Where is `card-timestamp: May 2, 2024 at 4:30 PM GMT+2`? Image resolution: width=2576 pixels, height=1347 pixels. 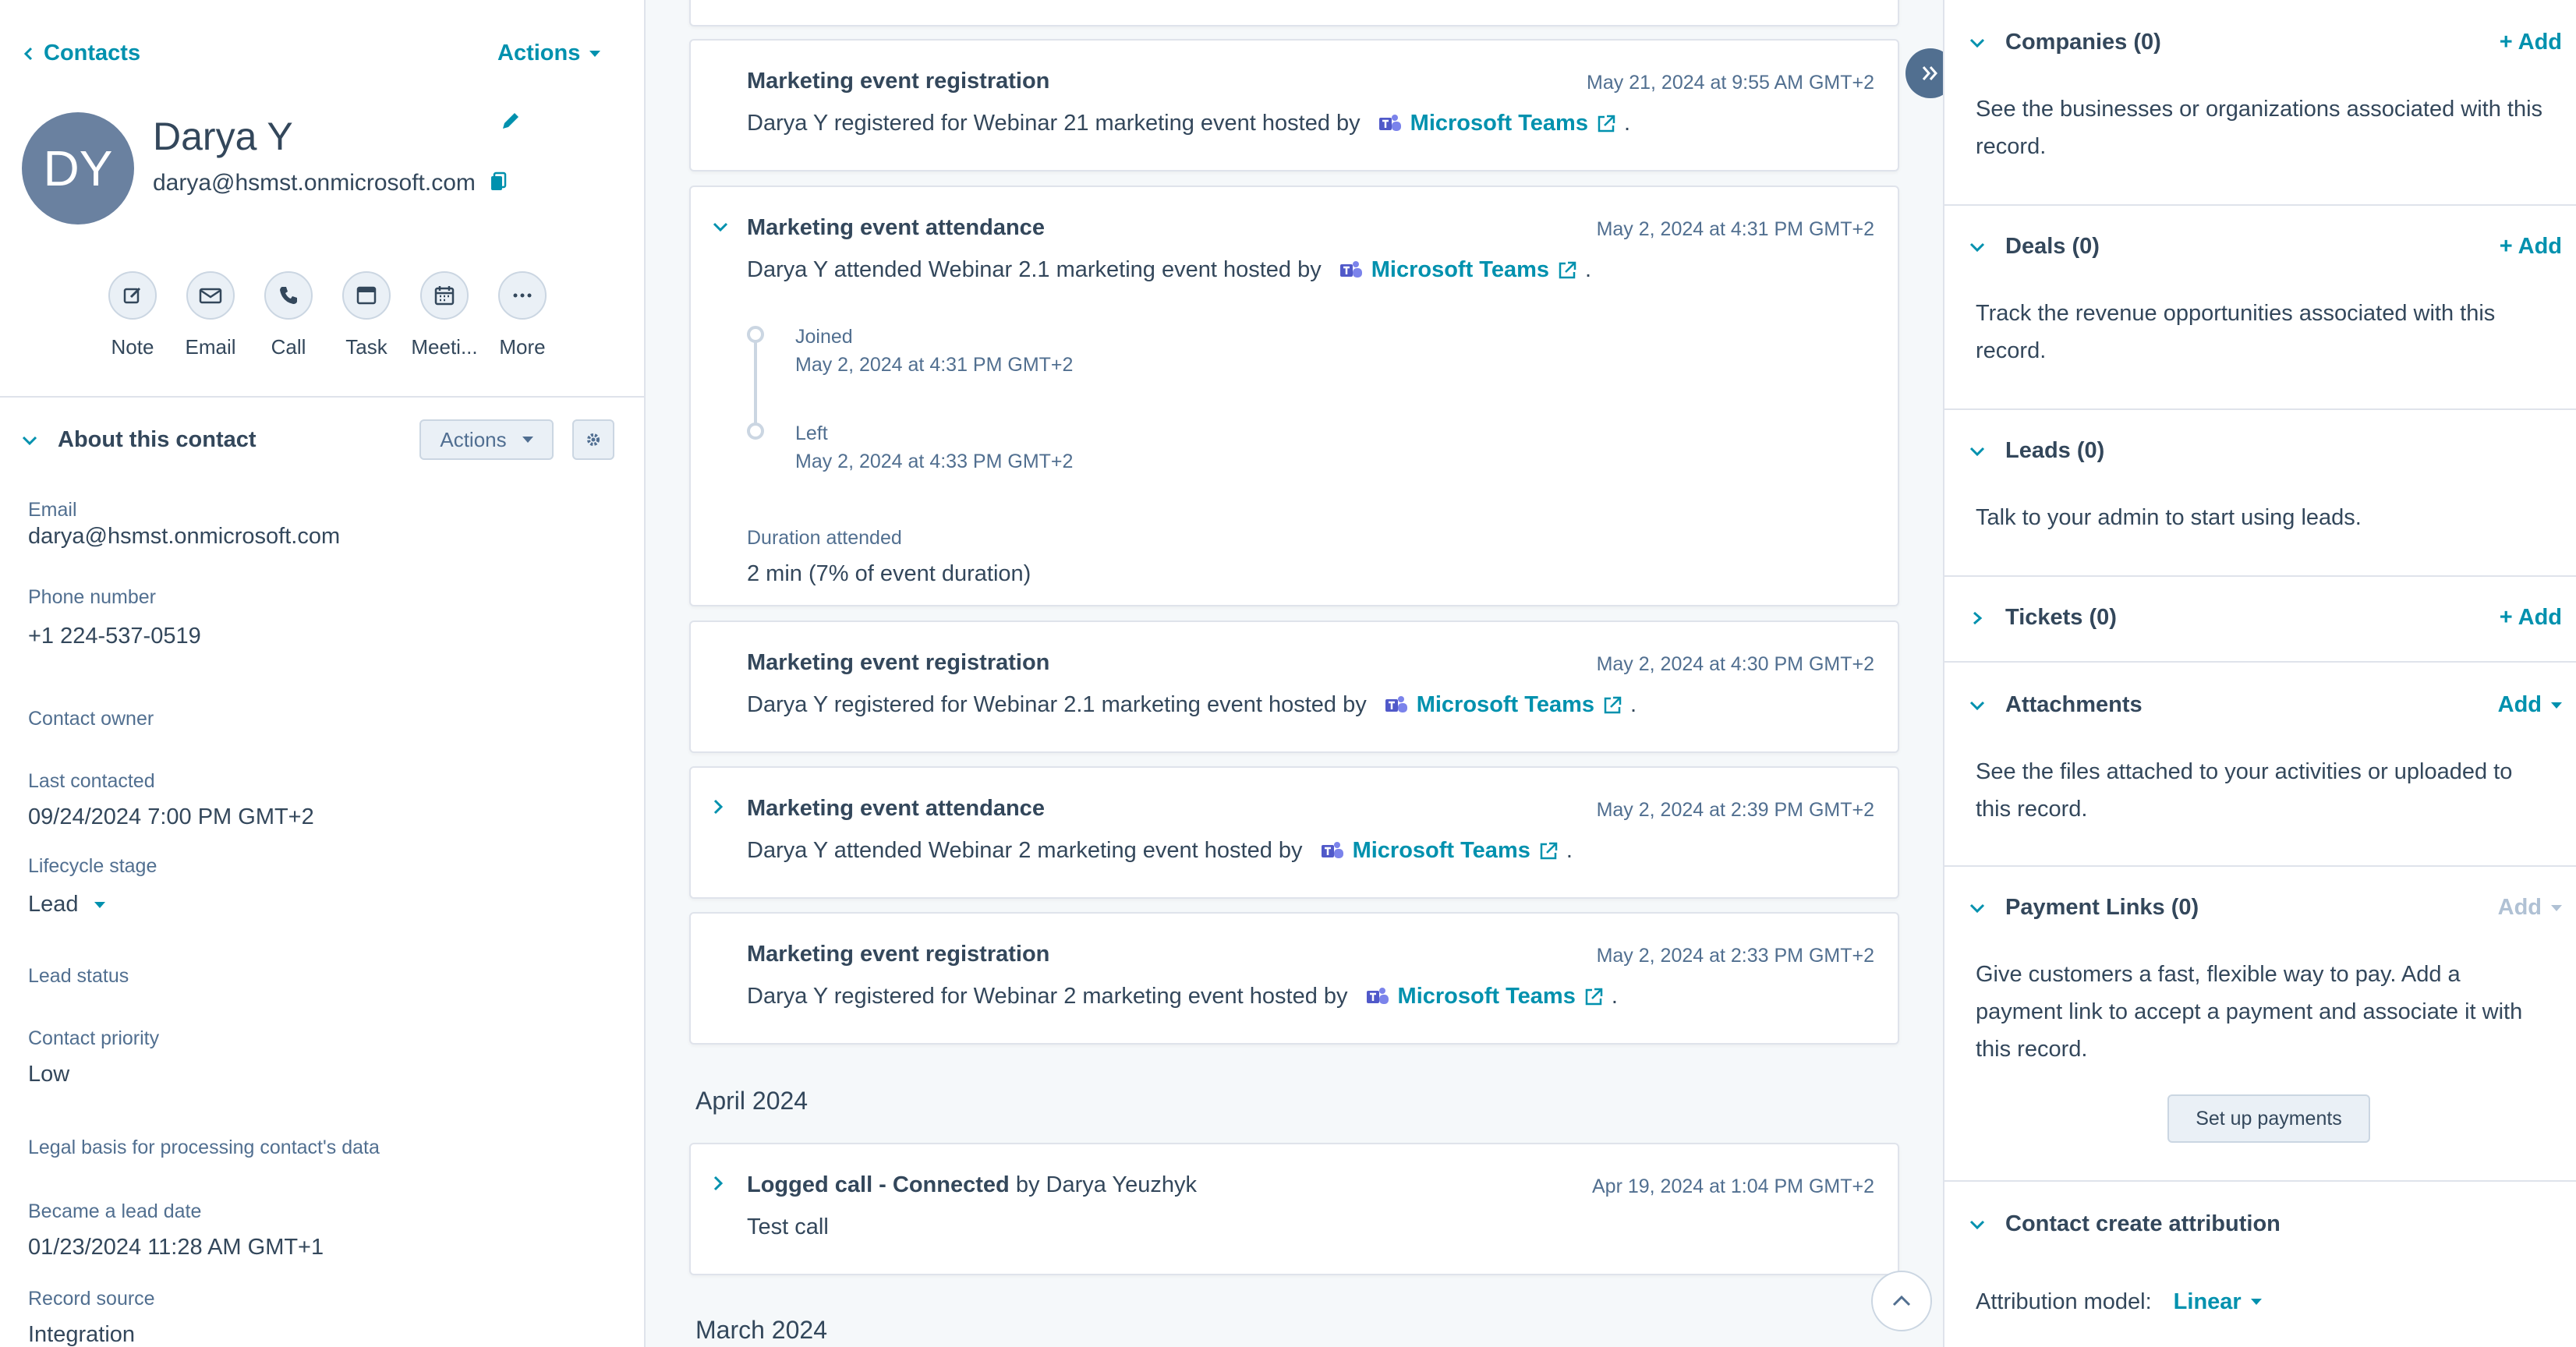 card-timestamp: May 2, 2024 at 4:30 PM GMT+2 is located at coordinates (1735, 664).